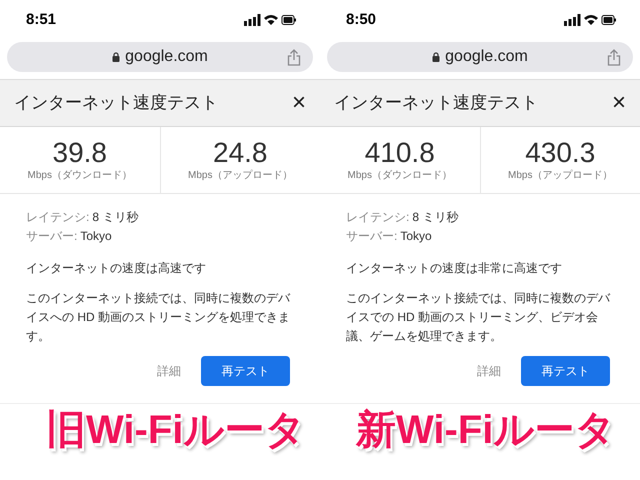 The image size is (640, 480). I want to click on status-time: 8:50, so click(360, 20).